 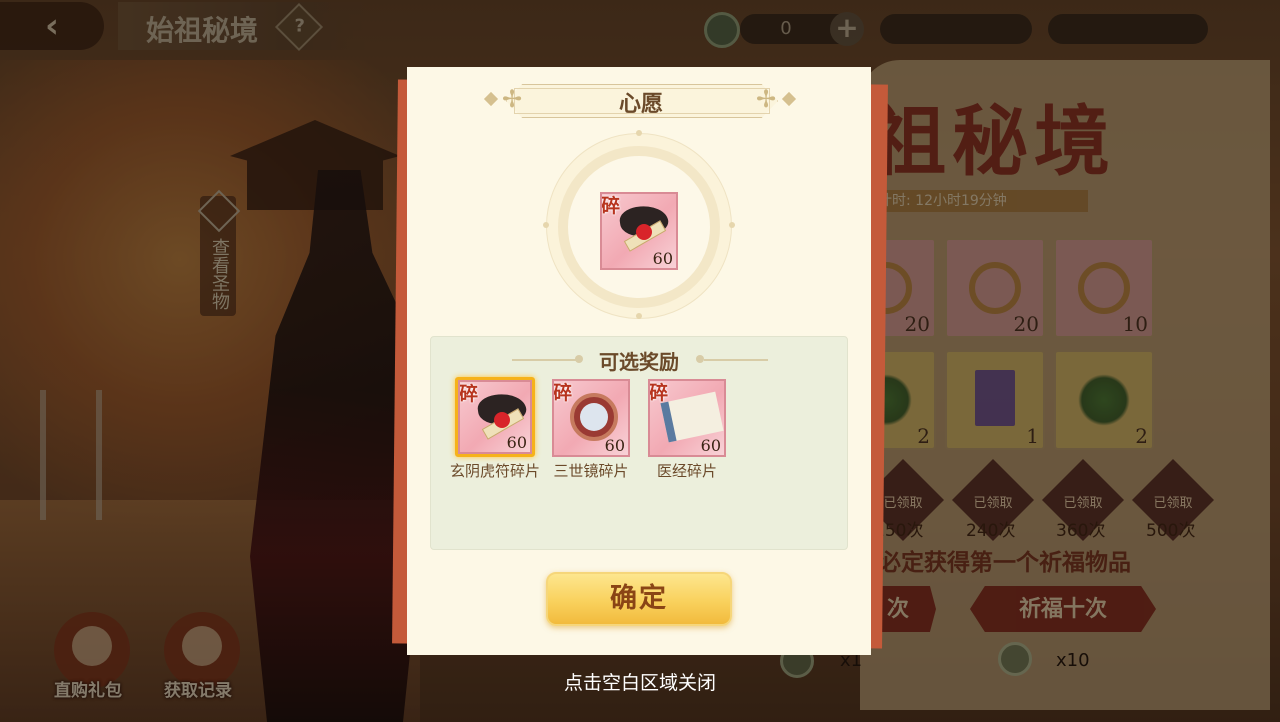 What do you see at coordinates (495, 417) in the screenshot?
I see `selected-highlight` at bounding box center [495, 417].